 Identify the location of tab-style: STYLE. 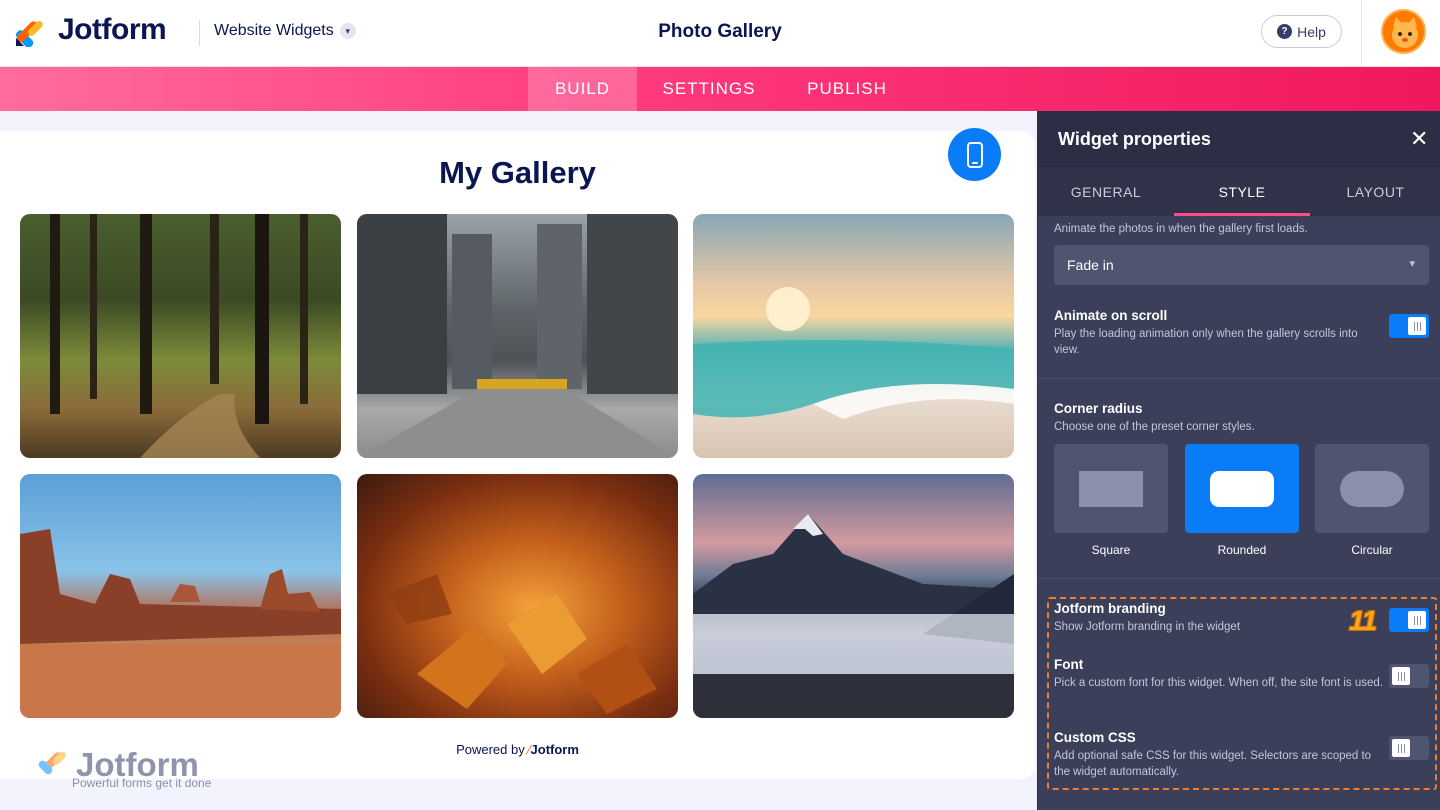
(1242, 191).